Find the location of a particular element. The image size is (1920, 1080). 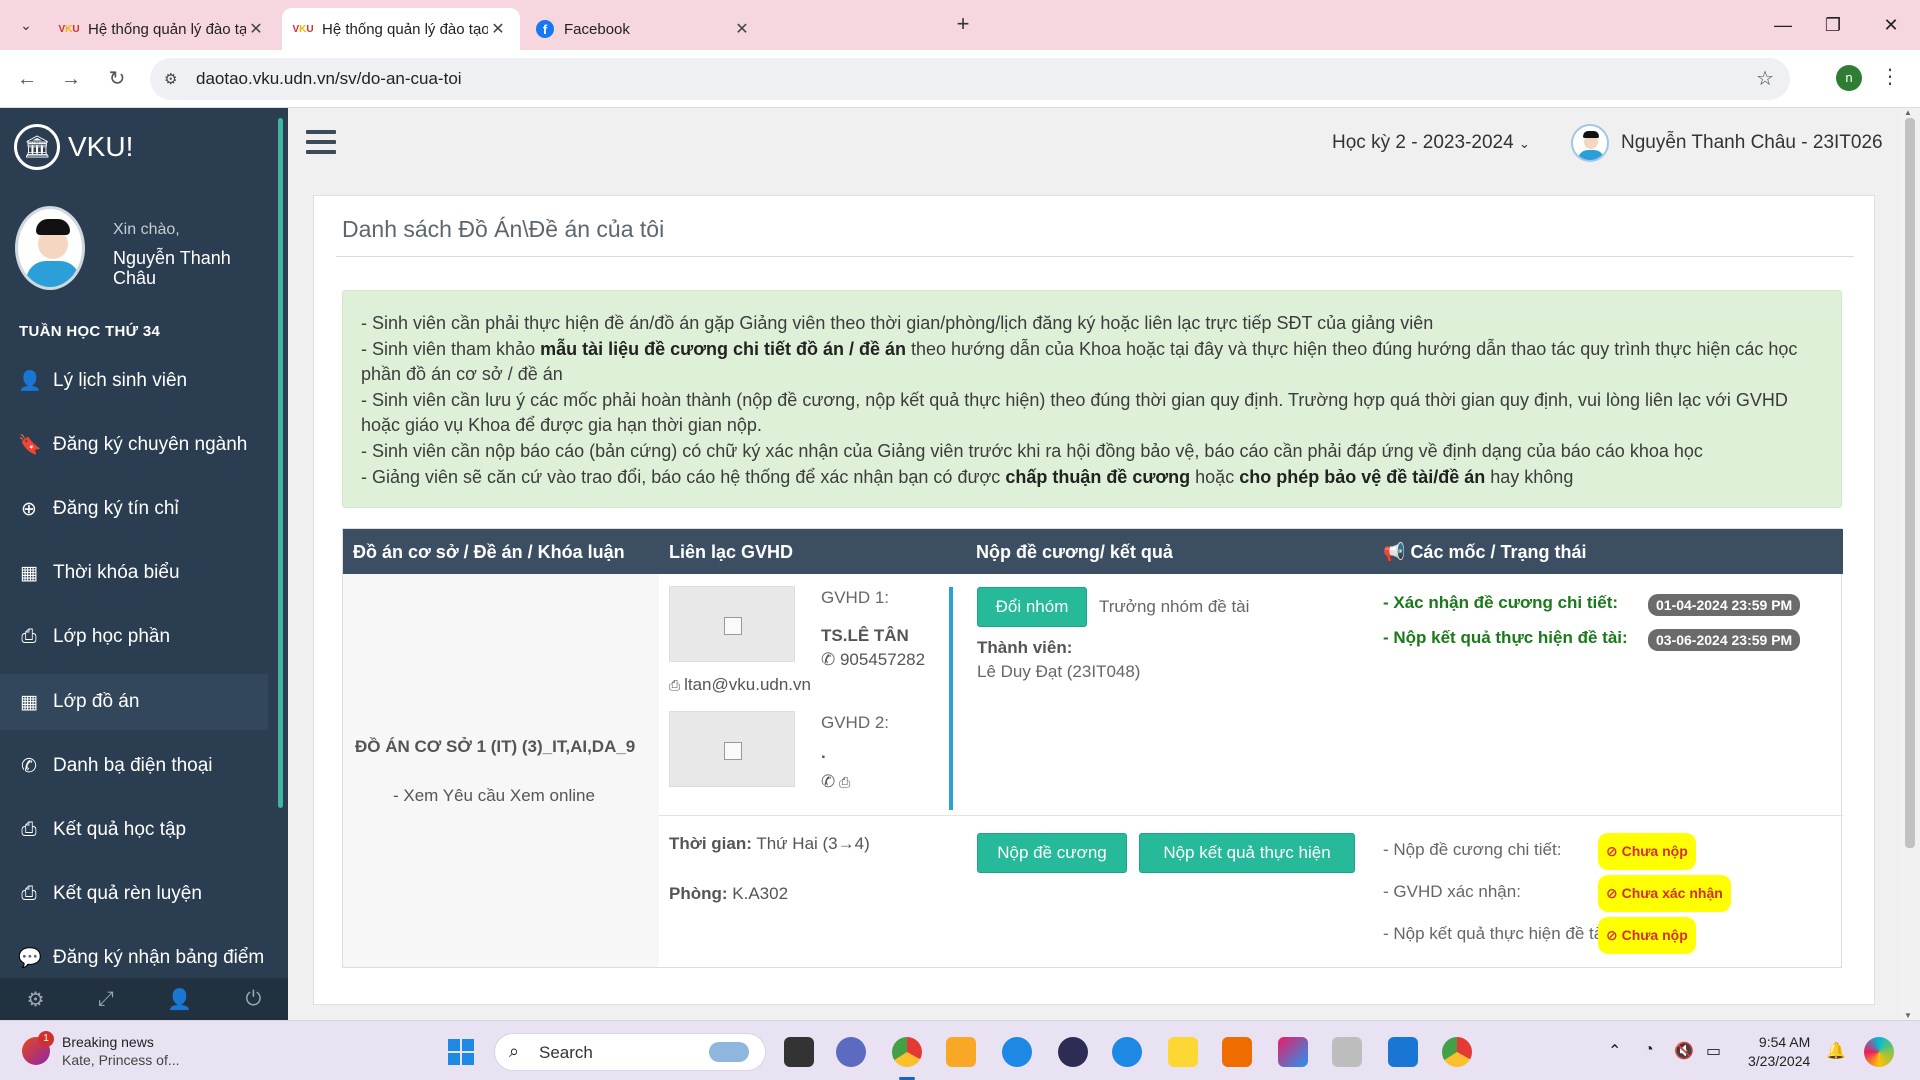

status-outline-badge: ⊘ Chưa nộp is located at coordinates (1647, 851).